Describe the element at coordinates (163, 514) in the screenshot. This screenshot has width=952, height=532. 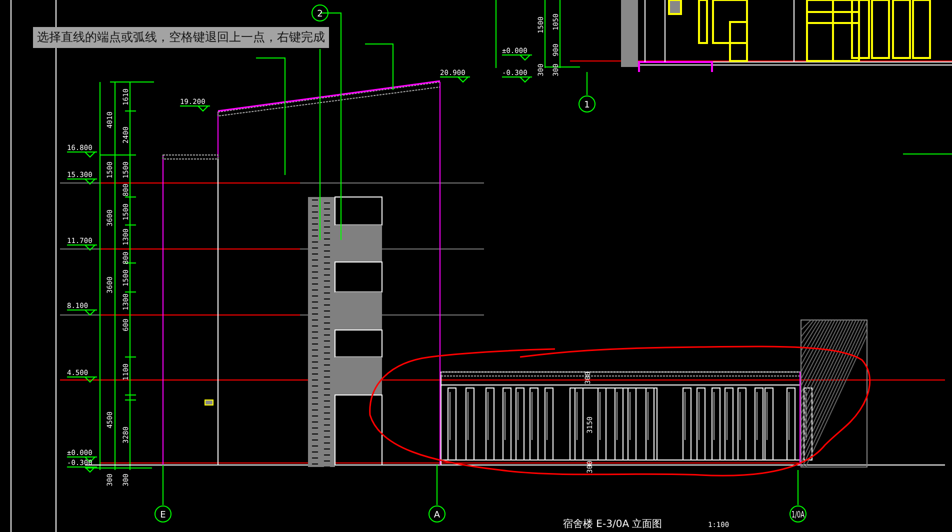
I see `axis-bubble: E` at that location.